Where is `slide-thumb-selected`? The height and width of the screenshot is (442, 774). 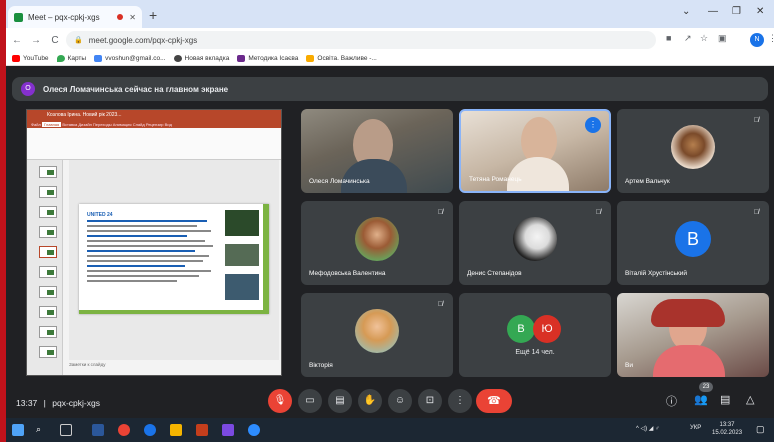
slide-thumb-selected is located at coordinates (48, 252).